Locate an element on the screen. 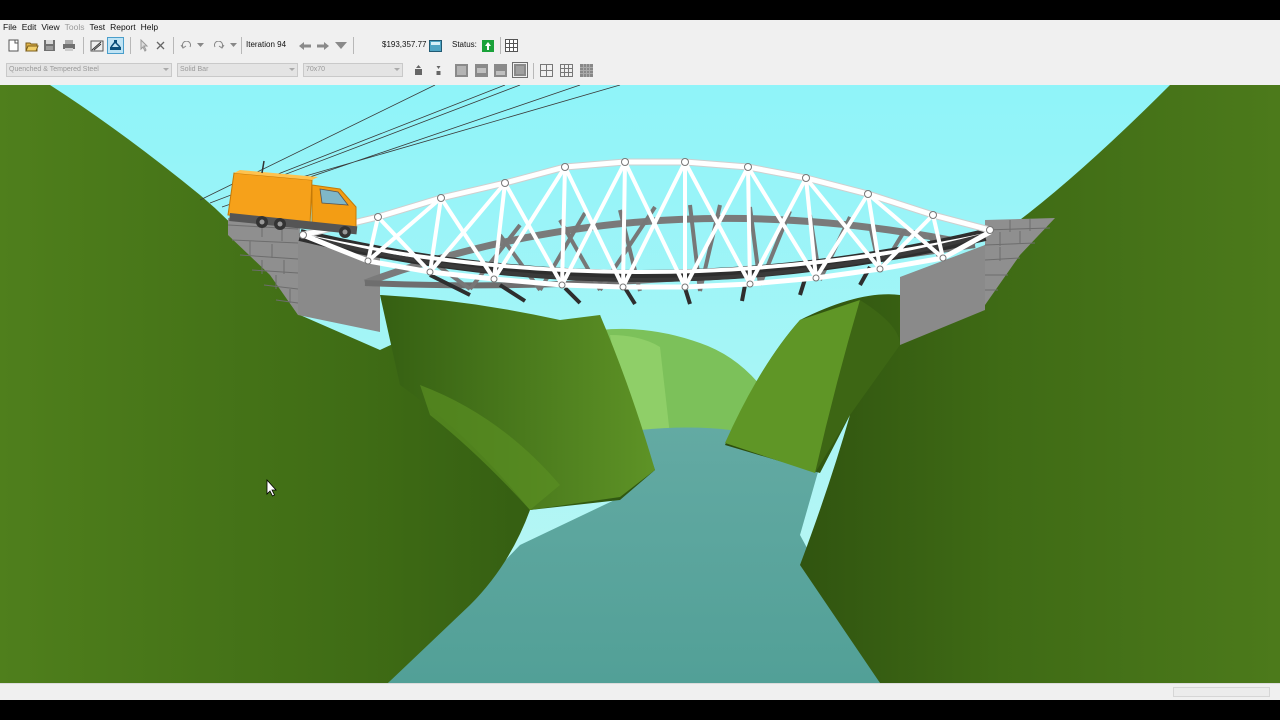  redo-dropdown is located at coordinates (233, 45).